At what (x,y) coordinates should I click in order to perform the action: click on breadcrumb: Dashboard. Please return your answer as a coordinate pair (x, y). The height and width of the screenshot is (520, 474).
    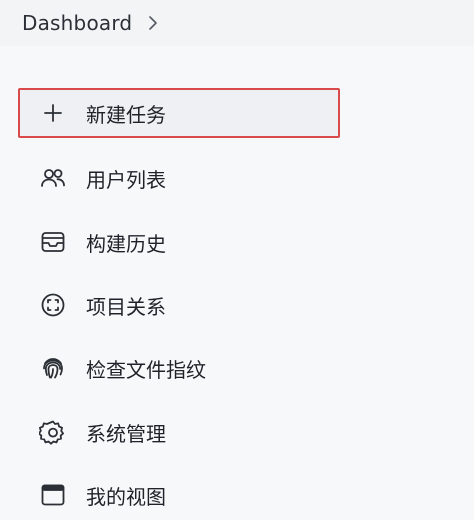
    Looking at the image, I should click on (91, 23).